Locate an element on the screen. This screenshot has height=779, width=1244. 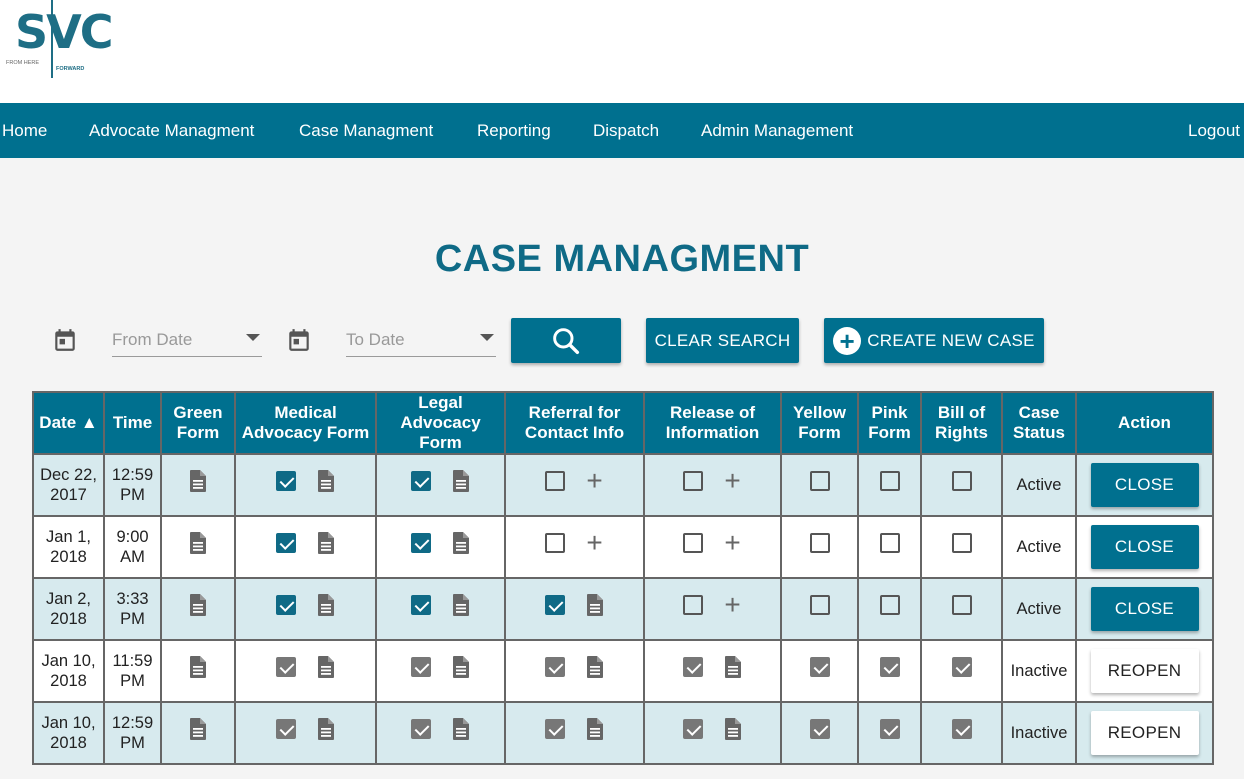
col-header-medical-advocacy-form: Medical Advocacy Form is located at coordinates (305, 423).